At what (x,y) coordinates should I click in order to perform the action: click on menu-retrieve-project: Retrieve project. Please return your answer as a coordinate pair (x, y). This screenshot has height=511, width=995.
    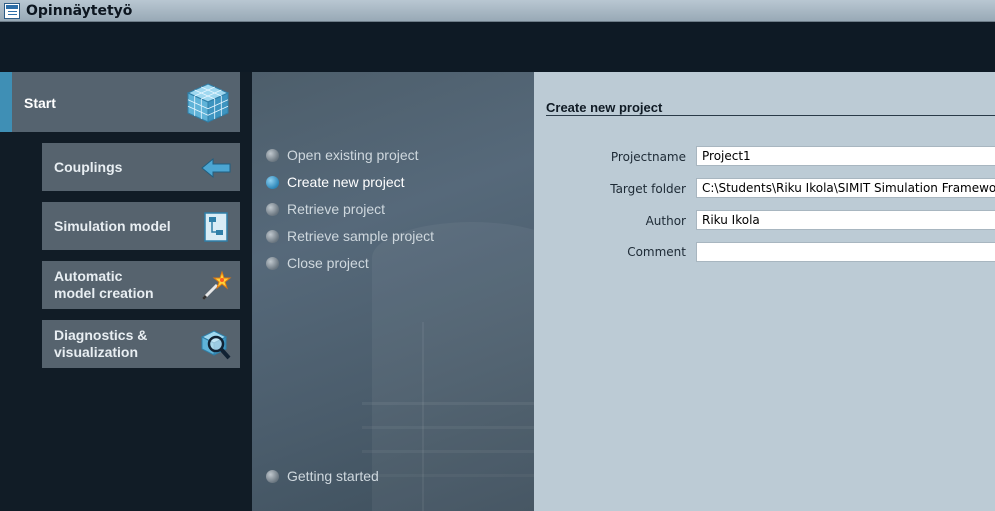
    Looking at the image, I should click on (325, 209).